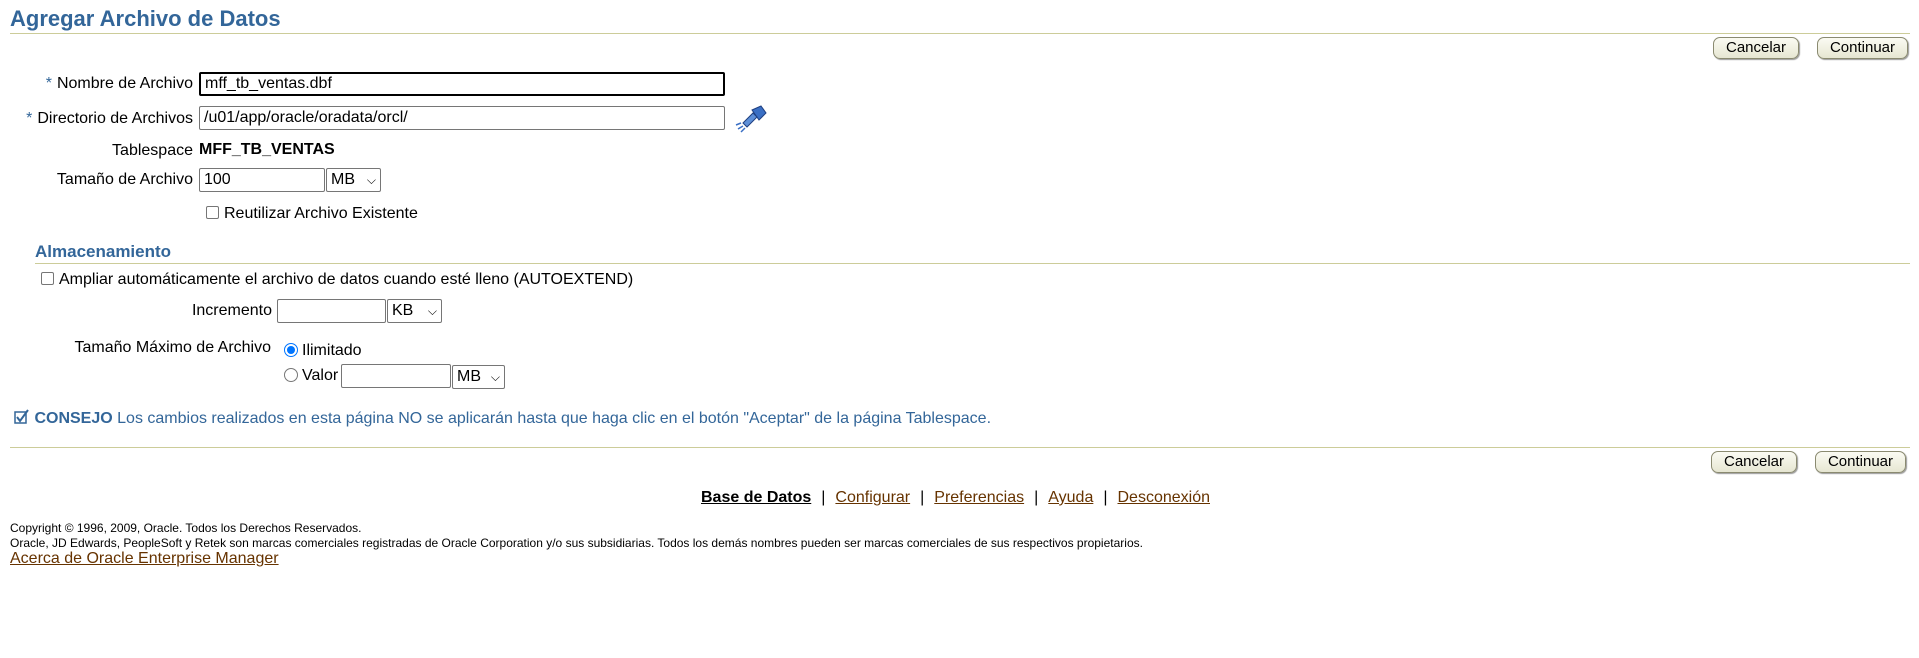  I want to click on tablespace-value: MFF_TB_VENTAS, so click(267, 149).